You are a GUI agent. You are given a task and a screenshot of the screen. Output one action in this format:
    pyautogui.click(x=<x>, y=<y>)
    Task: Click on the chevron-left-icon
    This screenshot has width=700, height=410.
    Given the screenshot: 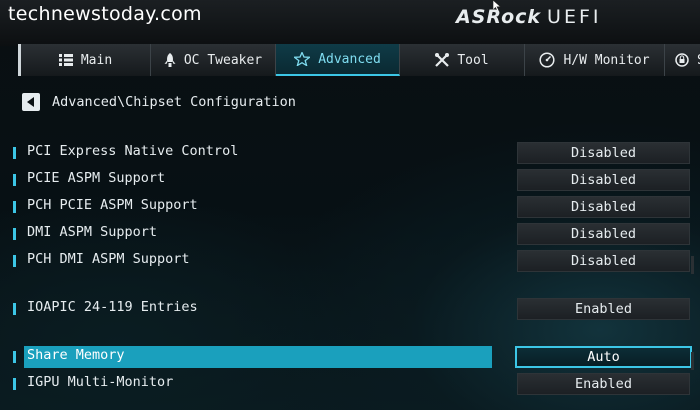 What is the action you would take?
    pyautogui.click(x=30, y=102)
    